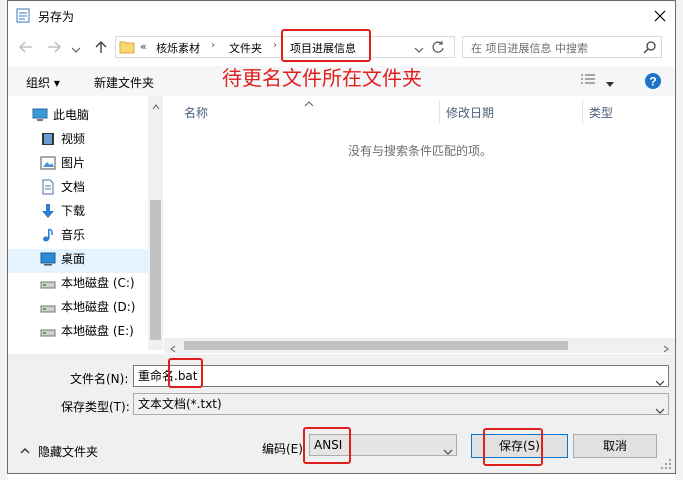 This screenshot has width=683, height=480. Describe the element at coordinates (401, 404) in the screenshot. I see `file-type-select: 文本文档(*.txt)` at that location.